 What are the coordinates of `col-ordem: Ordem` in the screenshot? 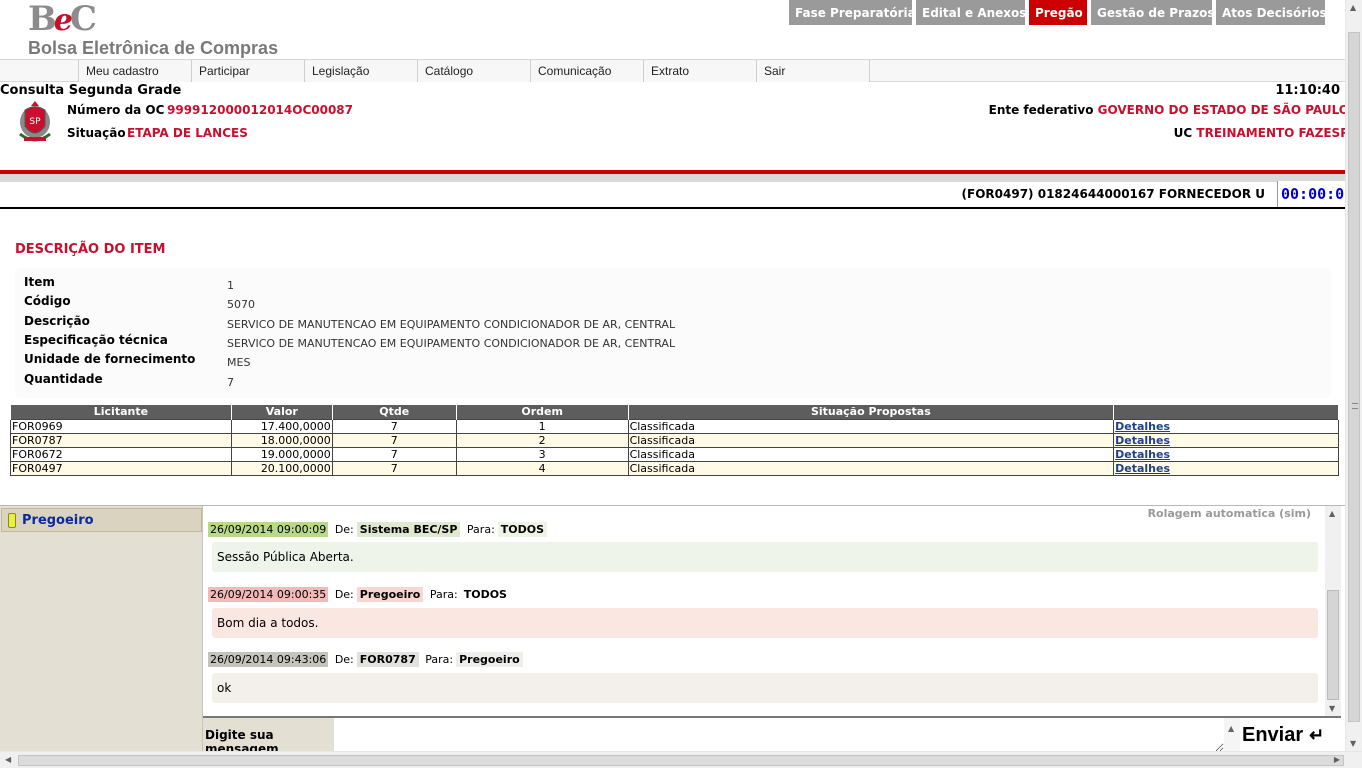 It's located at (542, 412).